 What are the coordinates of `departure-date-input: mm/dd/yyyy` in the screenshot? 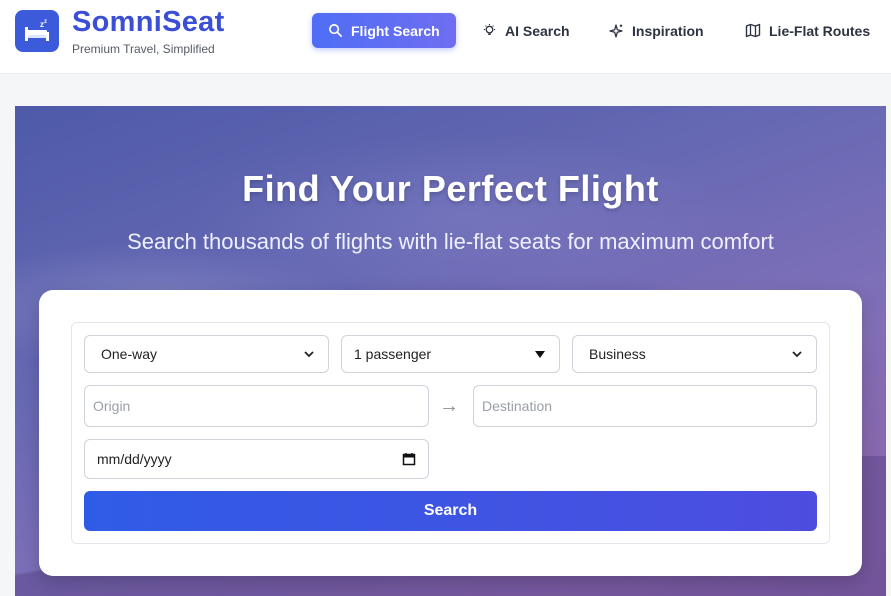 It's located at (256, 459).